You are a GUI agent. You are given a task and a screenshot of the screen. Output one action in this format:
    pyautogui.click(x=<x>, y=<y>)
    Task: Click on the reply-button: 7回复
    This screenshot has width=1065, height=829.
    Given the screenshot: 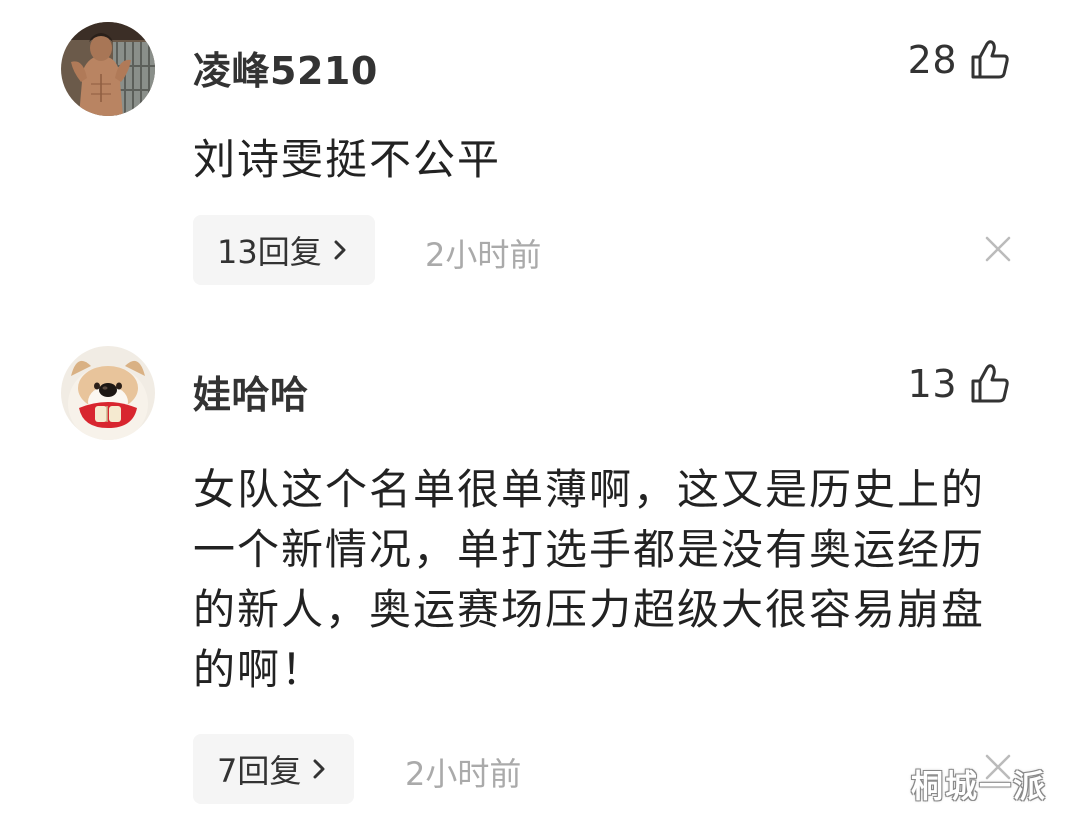 What is the action you would take?
    pyautogui.click(x=274, y=769)
    